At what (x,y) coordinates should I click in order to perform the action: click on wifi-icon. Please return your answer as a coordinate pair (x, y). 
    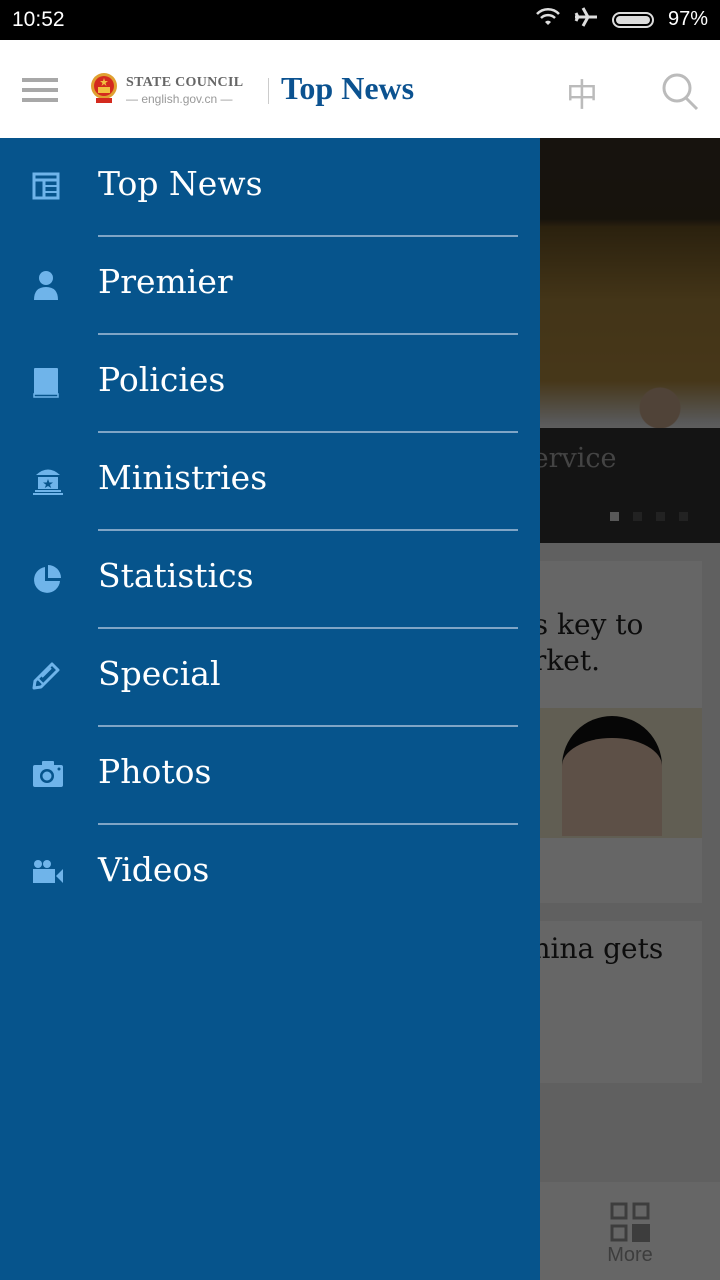
    Looking at the image, I should click on (548, 19).